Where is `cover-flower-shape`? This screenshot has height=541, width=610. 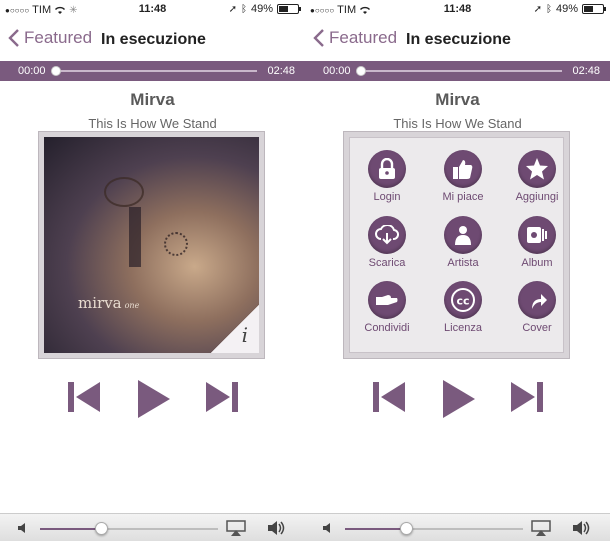
cover-flower-shape is located at coordinates (176, 244).